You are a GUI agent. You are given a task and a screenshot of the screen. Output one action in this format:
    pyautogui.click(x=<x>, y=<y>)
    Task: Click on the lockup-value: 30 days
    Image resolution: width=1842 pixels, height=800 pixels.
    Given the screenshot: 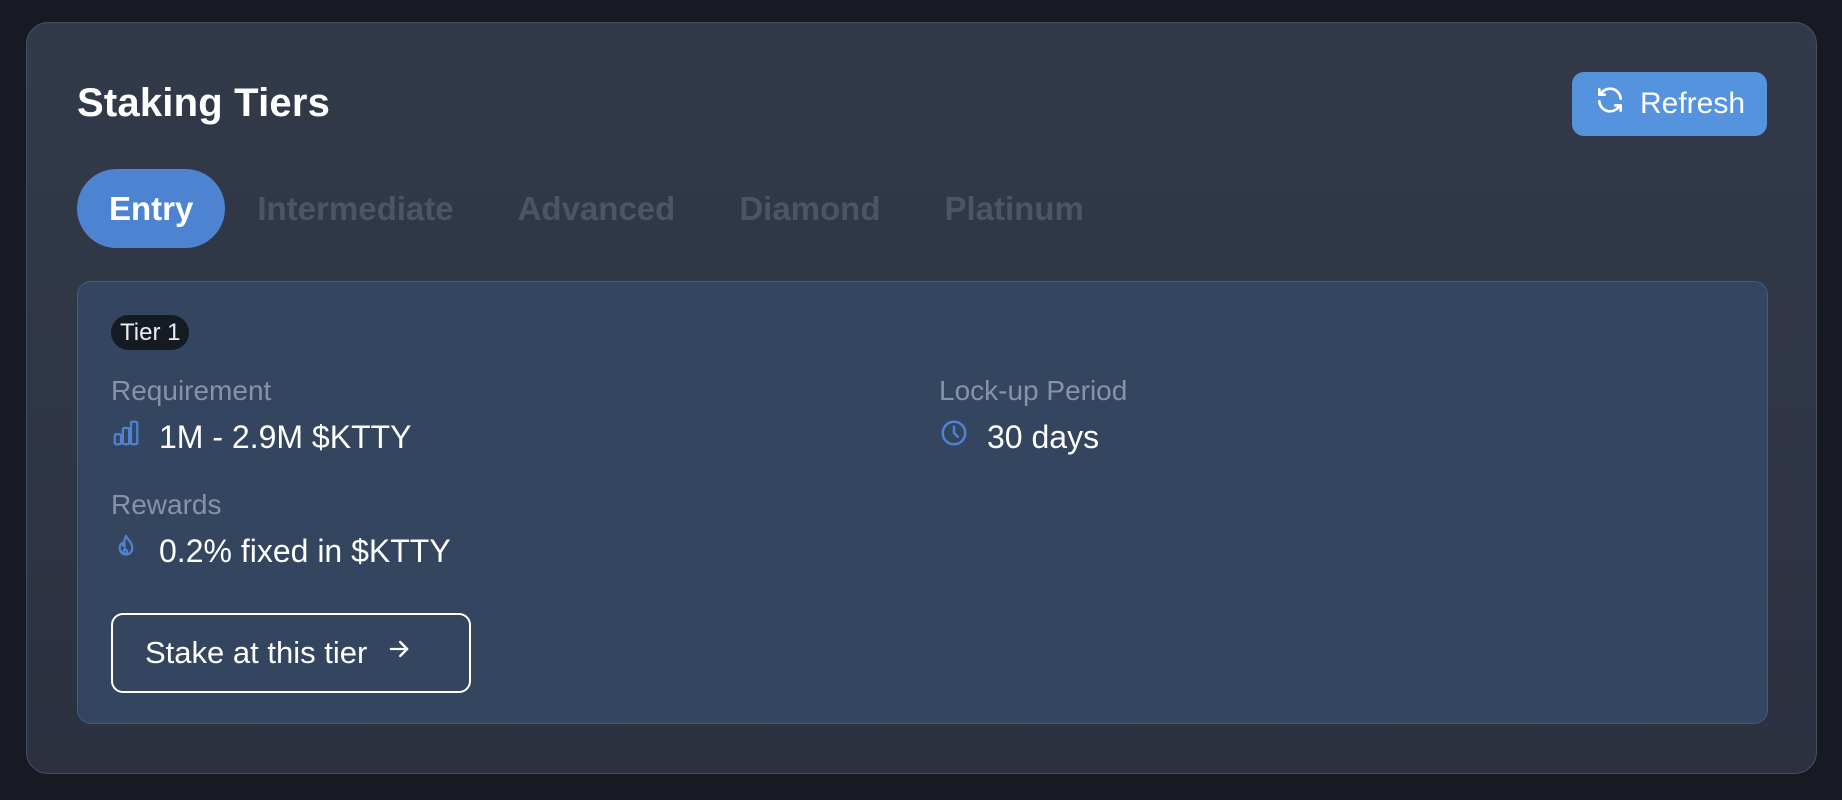 What is the action you would take?
    pyautogui.click(x=1043, y=436)
    